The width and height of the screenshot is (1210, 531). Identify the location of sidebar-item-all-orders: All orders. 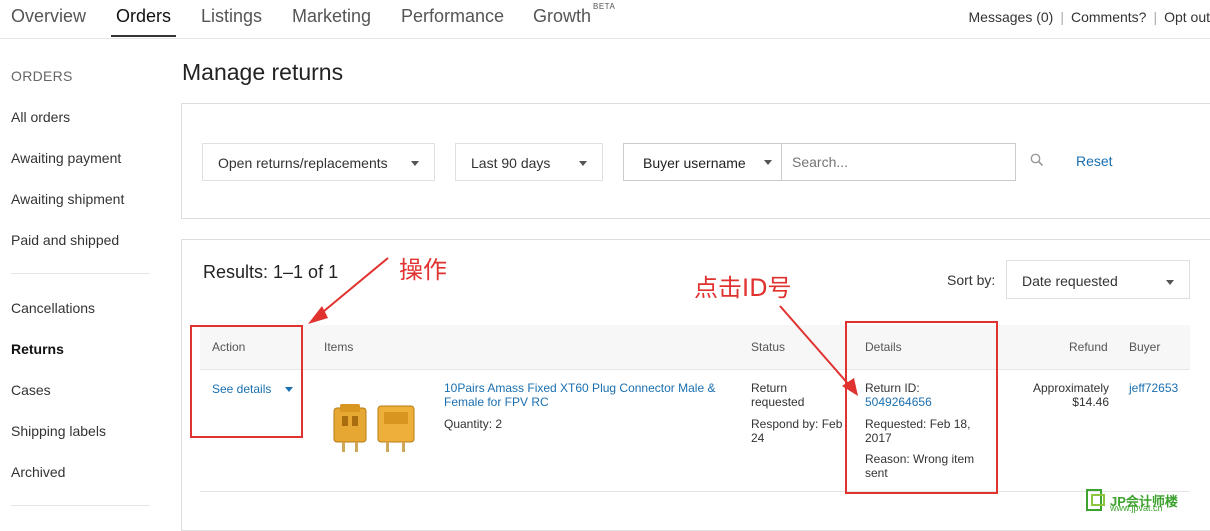
(40, 117).